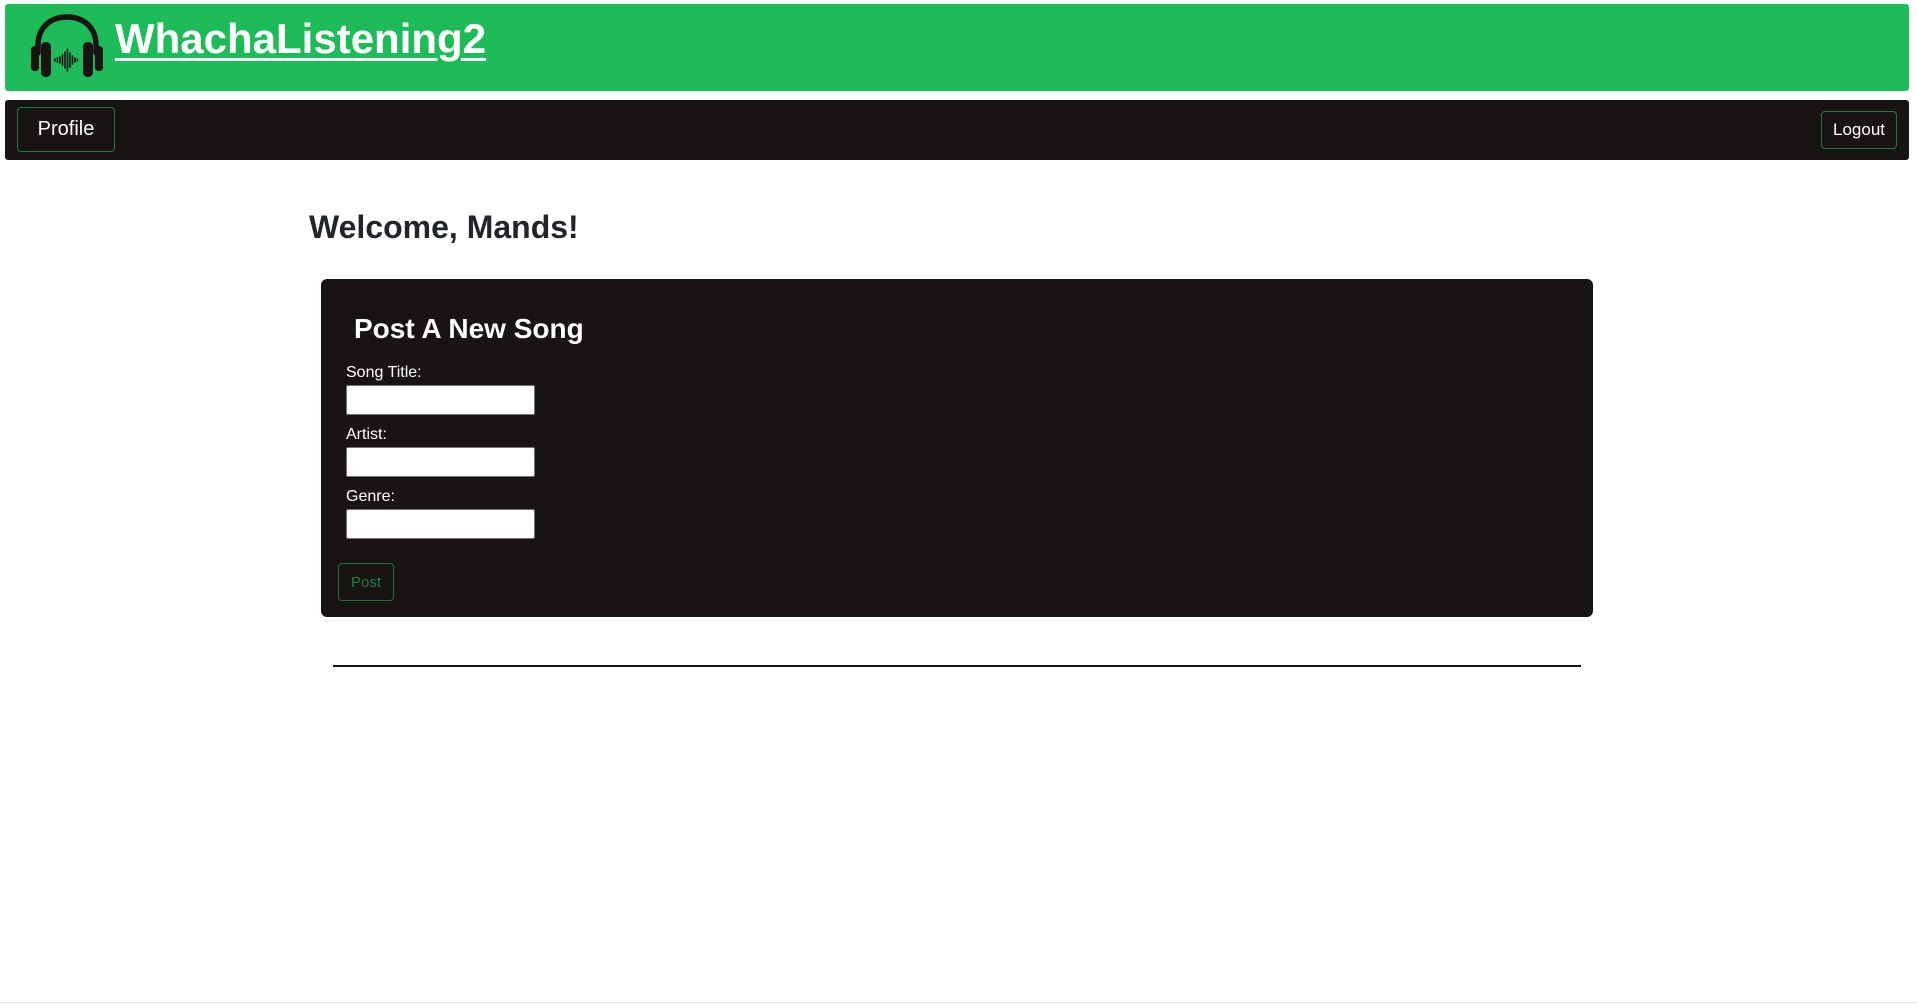 The width and height of the screenshot is (1917, 1004). What do you see at coordinates (440, 400) in the screenshot?
I see `song-title-input` at bounding box center [440, 400].